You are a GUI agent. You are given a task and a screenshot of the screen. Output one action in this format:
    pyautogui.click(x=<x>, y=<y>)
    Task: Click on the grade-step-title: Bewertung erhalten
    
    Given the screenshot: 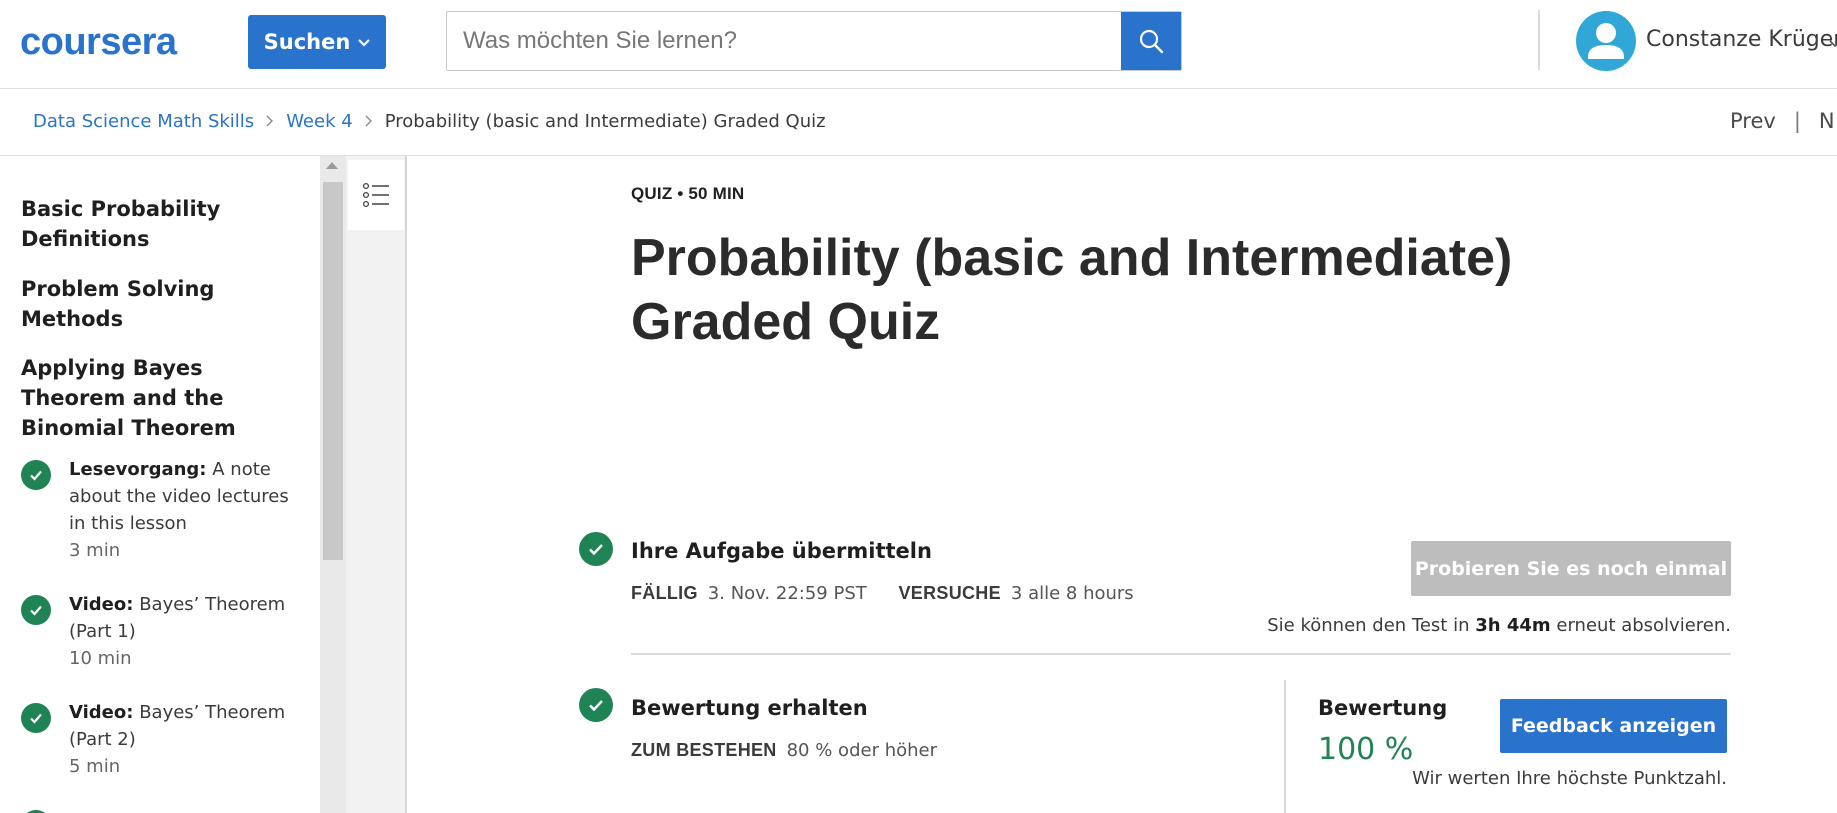 What is the action you would take?
    pyautogui.click(x=749, y=708)
    